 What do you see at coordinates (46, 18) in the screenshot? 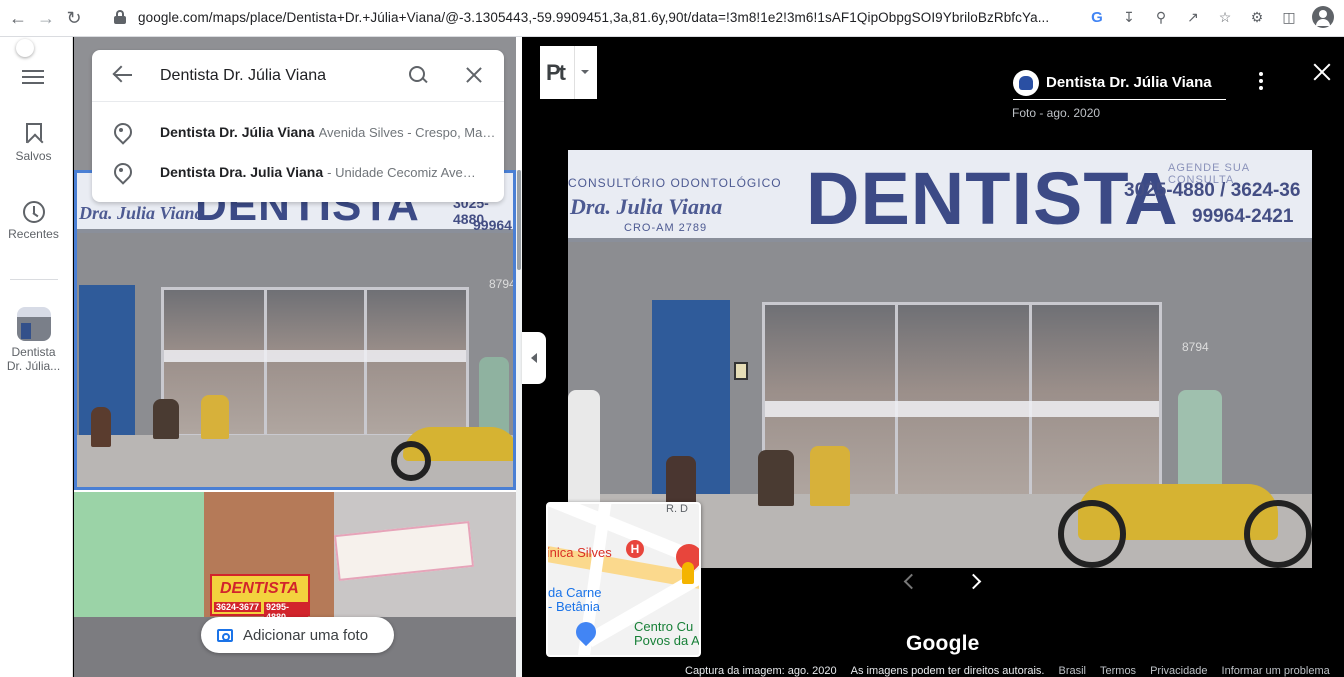
I see `forward-icon: →` at bounding box center [46, 18].